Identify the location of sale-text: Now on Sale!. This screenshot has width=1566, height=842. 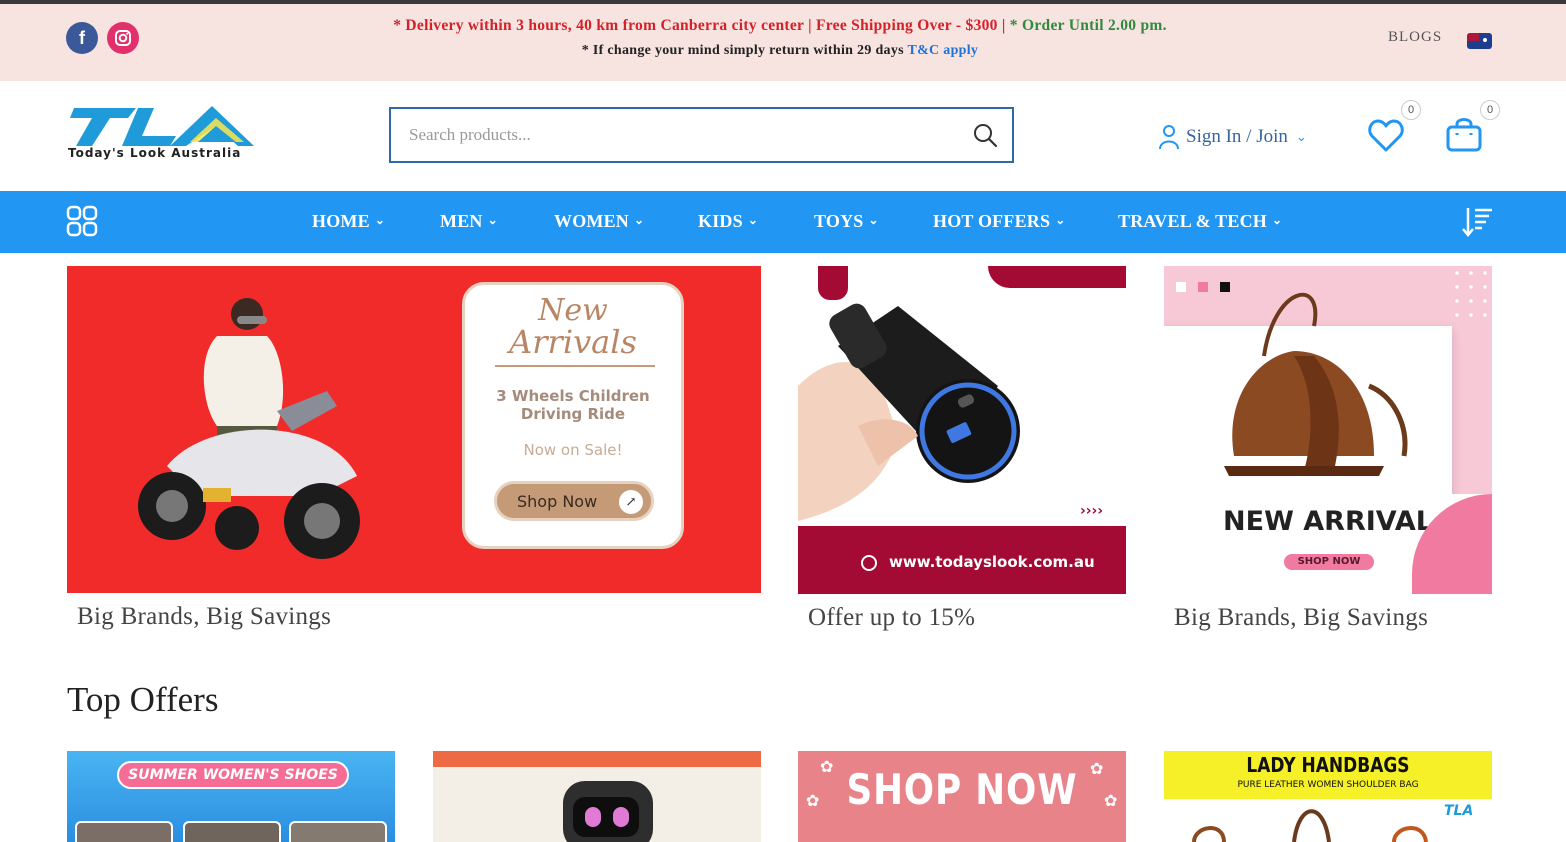
(573, 450).